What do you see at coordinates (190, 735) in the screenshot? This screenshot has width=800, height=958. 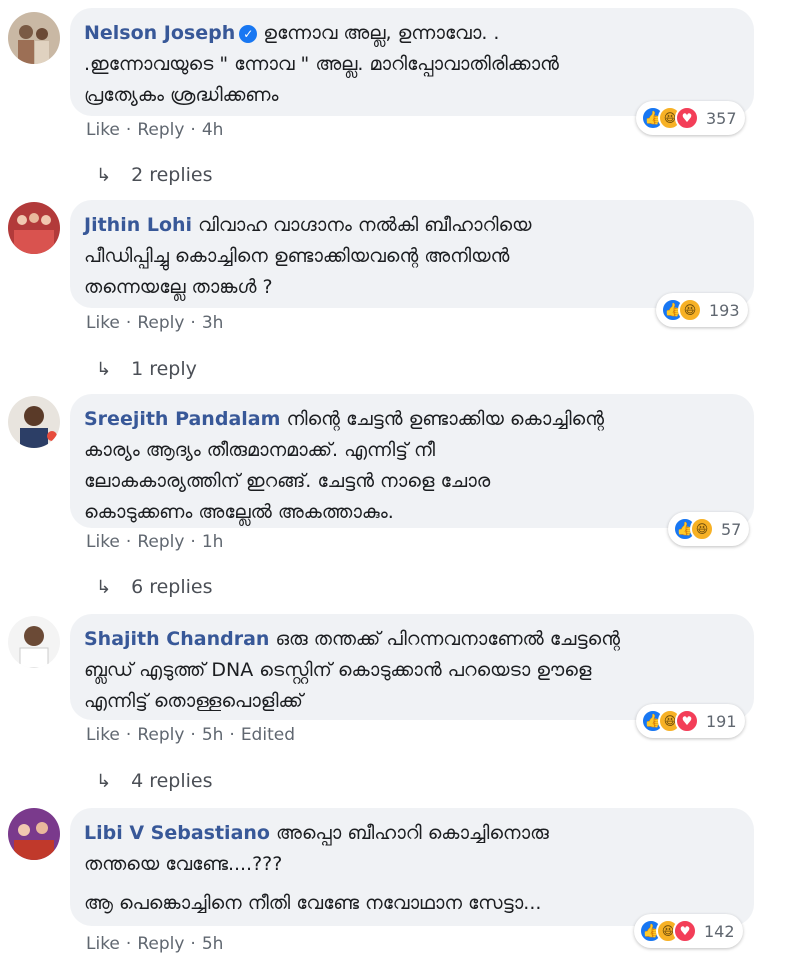 I see `comment-actions: Like · Reply · 5h · Edited` at bounding box center [190, 735].